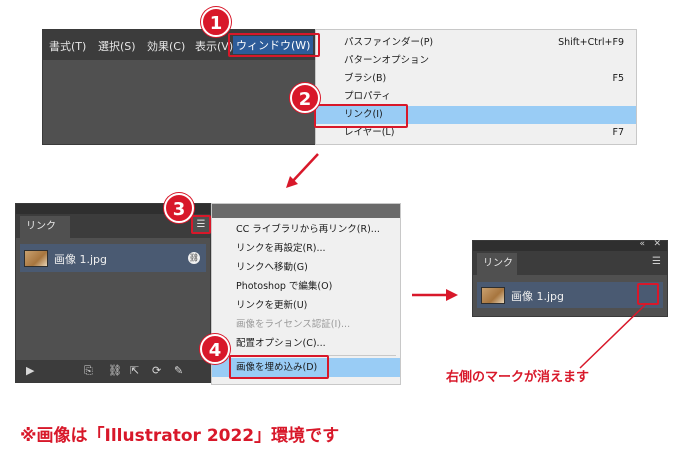  I want to click on step-badge-3: 3, so click(179, 208).